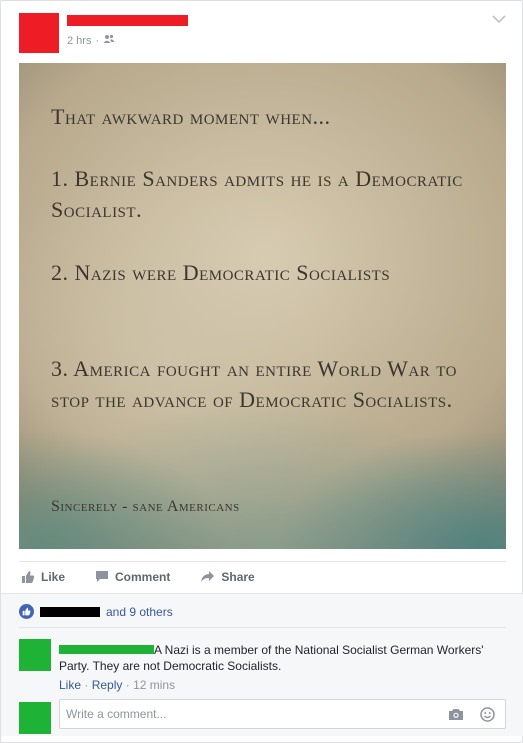  Describe the element at coordinates (456, 716) in the screenshot. I see `camera-icon` at that location.